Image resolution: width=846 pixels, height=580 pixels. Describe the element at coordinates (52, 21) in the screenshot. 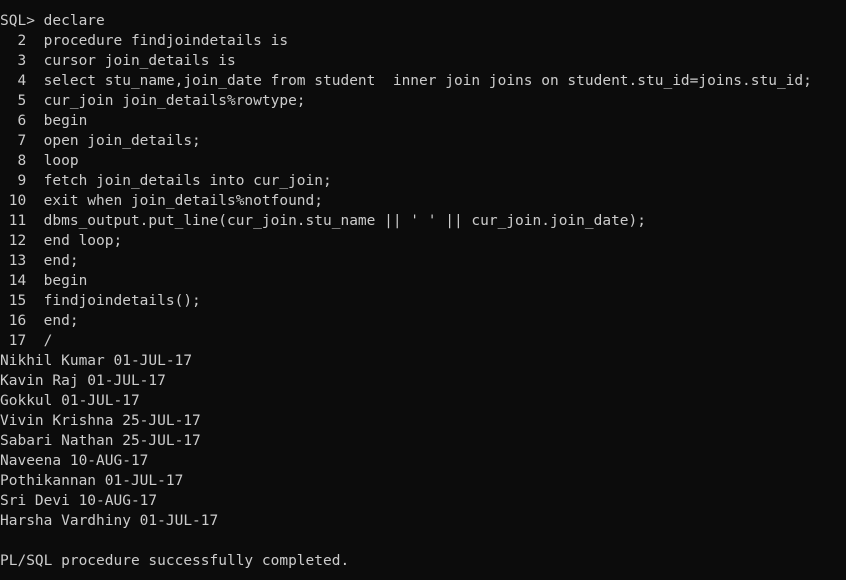

I see `console-line: SQL> declare` at that location.